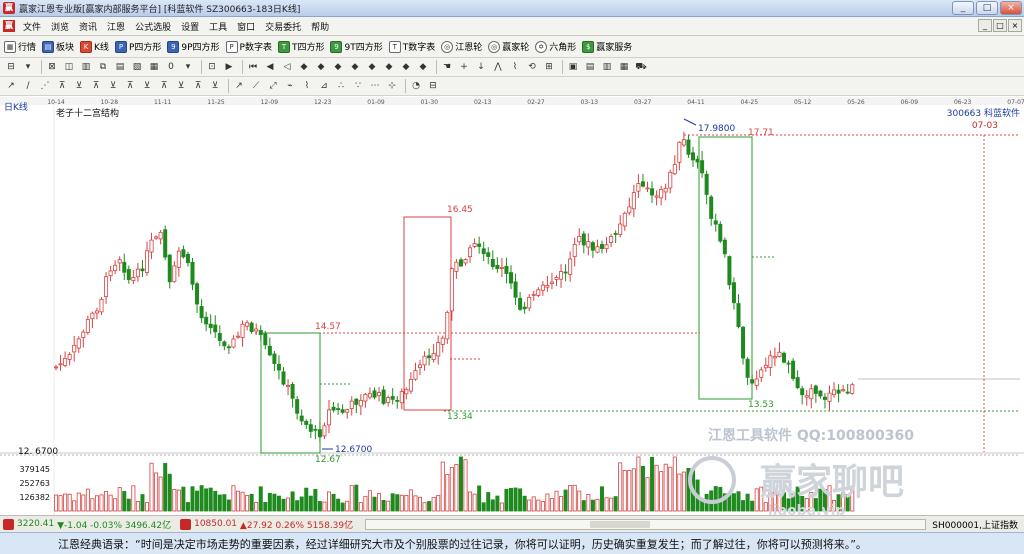  Describe the element at coordinates (60, 26) in the screenshot. I see `menu-browse: 浏览` at that location.